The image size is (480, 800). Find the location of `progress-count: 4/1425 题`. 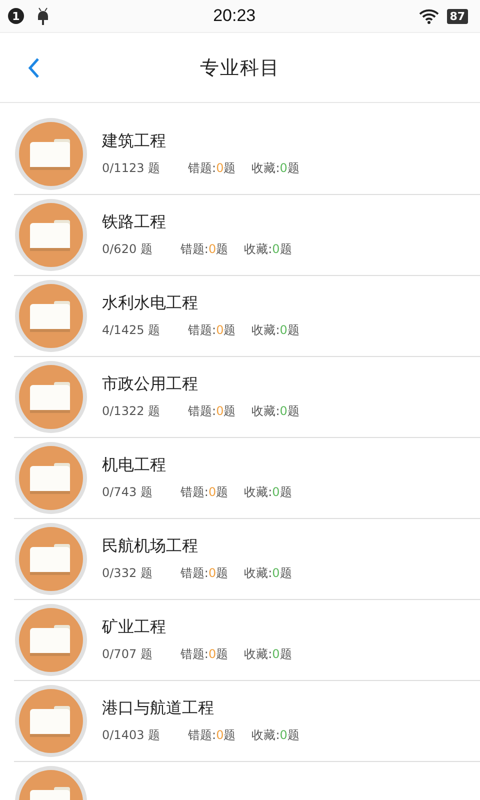

progress-count: 4/1425 题 is located at coordinates (131, 330).